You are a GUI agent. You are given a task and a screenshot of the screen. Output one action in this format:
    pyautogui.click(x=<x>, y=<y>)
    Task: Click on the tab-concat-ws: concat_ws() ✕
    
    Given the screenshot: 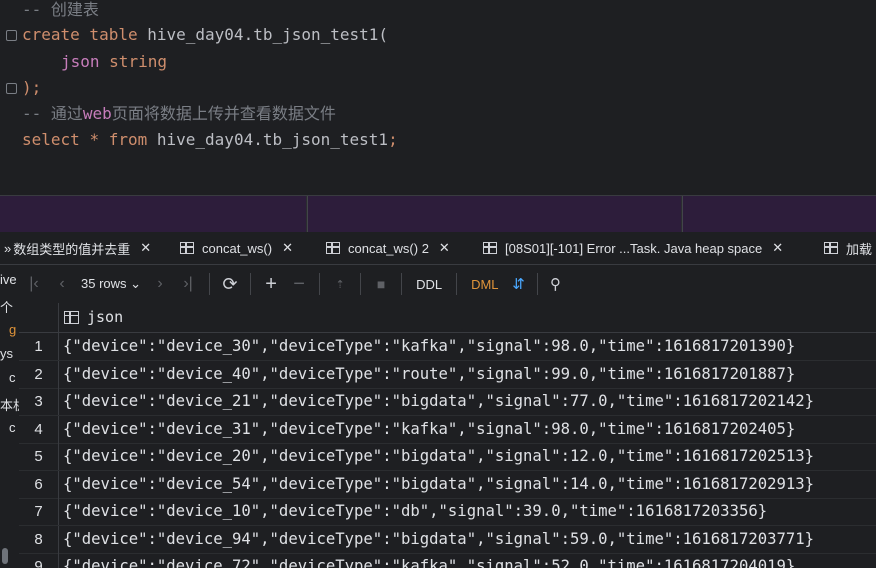 What is the action you would take?
    pyautogui.click(x=236, y=248)
    